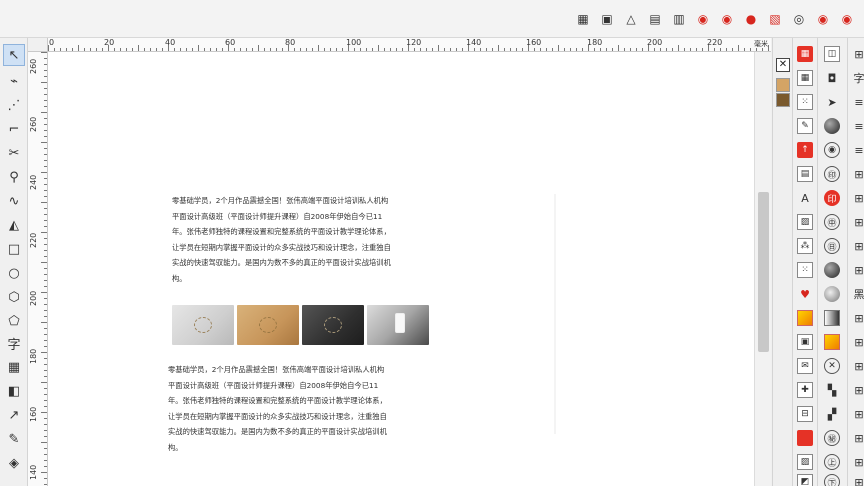  Describe the element at coordinates (679, 19) in the screenshot. I see `table-icon: ▥` at that location.